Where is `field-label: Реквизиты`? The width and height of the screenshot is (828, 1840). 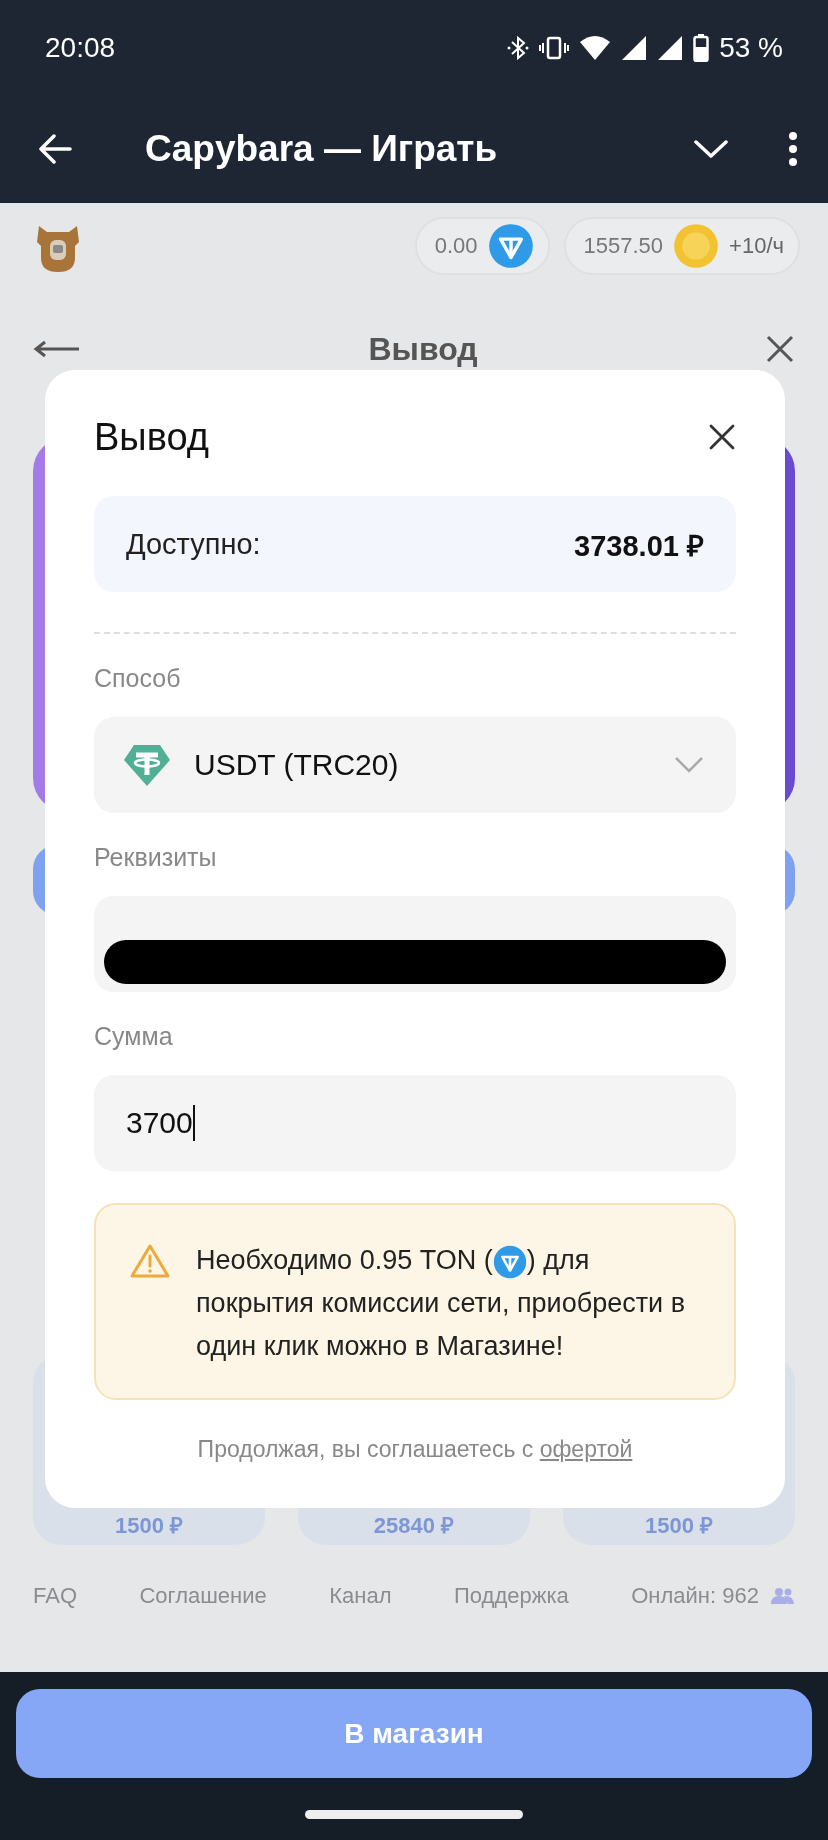 field-label: Реквизиты is located at coordinates (156, 857).